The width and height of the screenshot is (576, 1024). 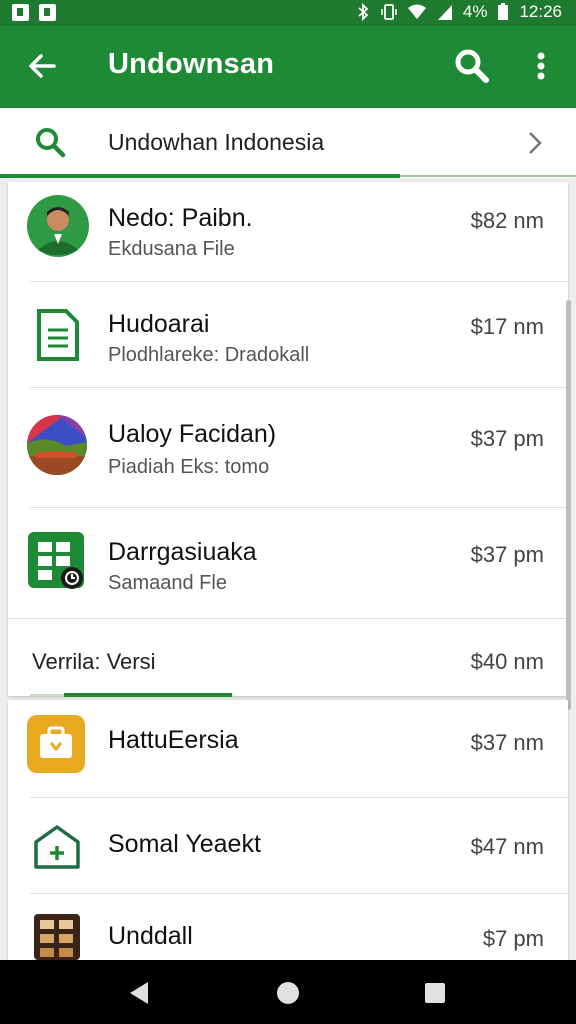 I want to click on chevron-right-icon, so click(x=535, y=143).